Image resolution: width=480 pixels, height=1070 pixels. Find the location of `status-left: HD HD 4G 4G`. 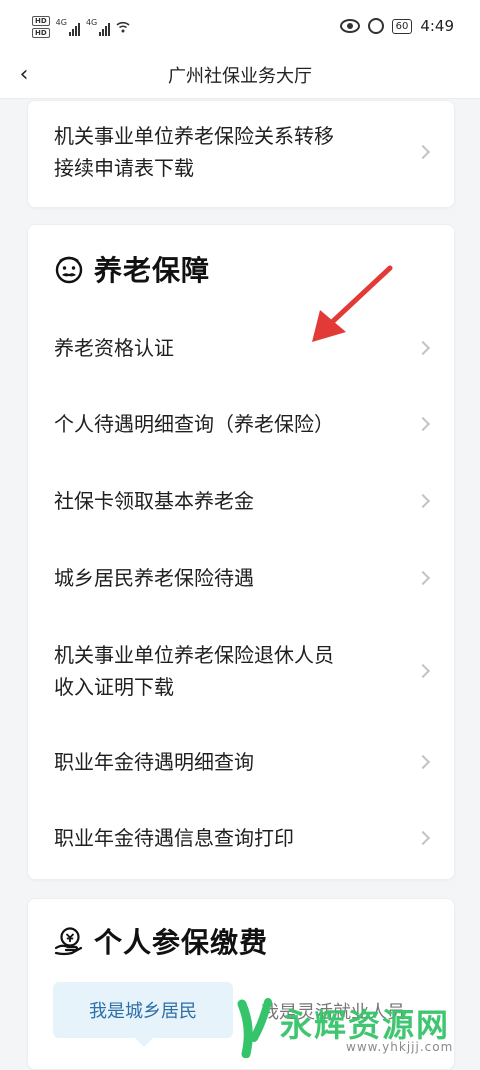

status-left: HD HD 4G 4G is located at coordinates (81, 27).